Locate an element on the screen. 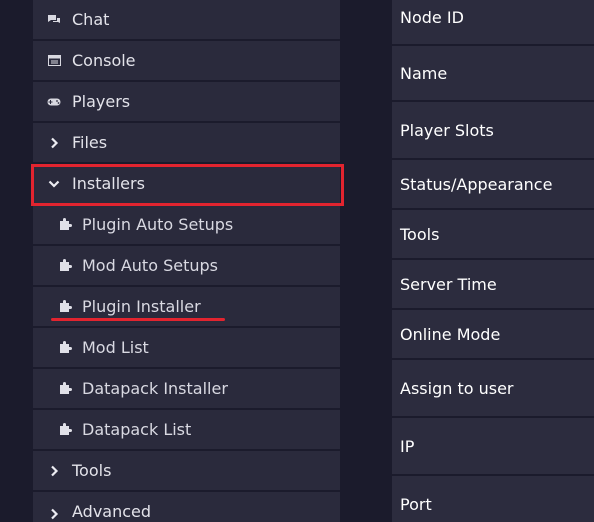 The image size is (594, 522). table-row: IP is located at coordinates (493, 446).